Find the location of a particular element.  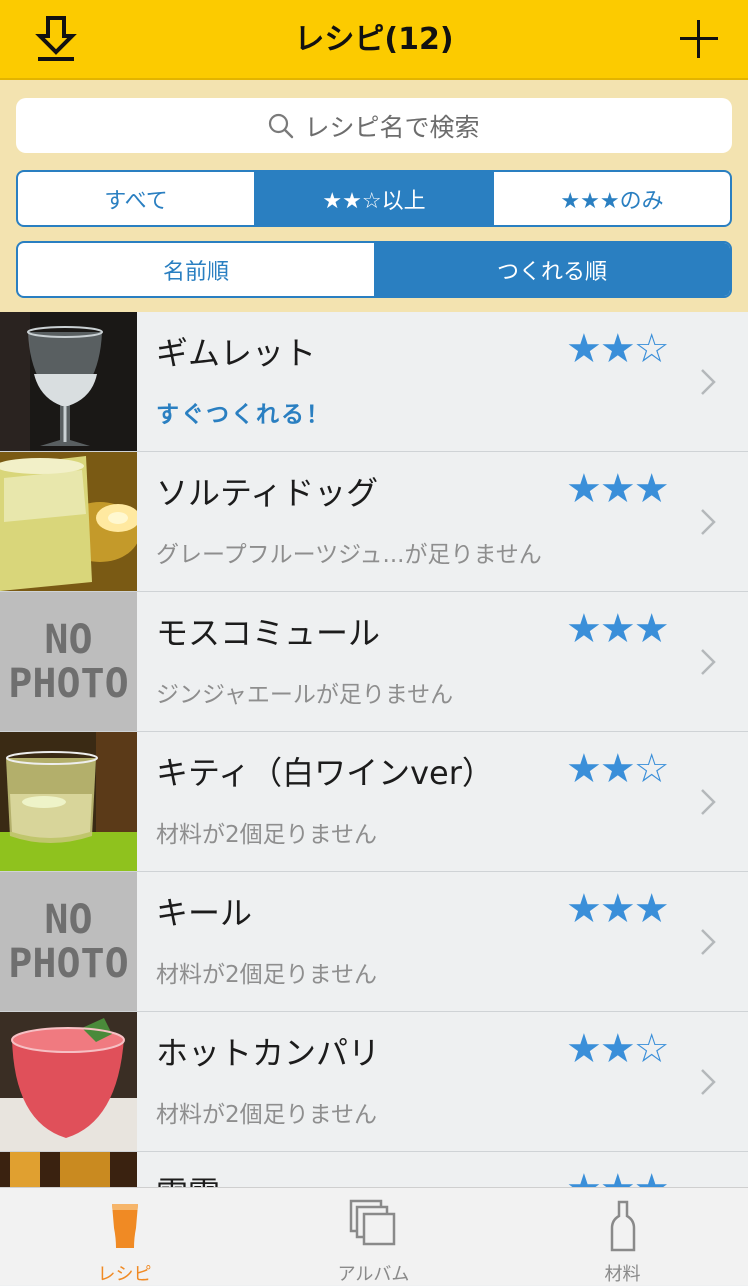

tab-album: アルバム is located at coordinates (373, 1237).